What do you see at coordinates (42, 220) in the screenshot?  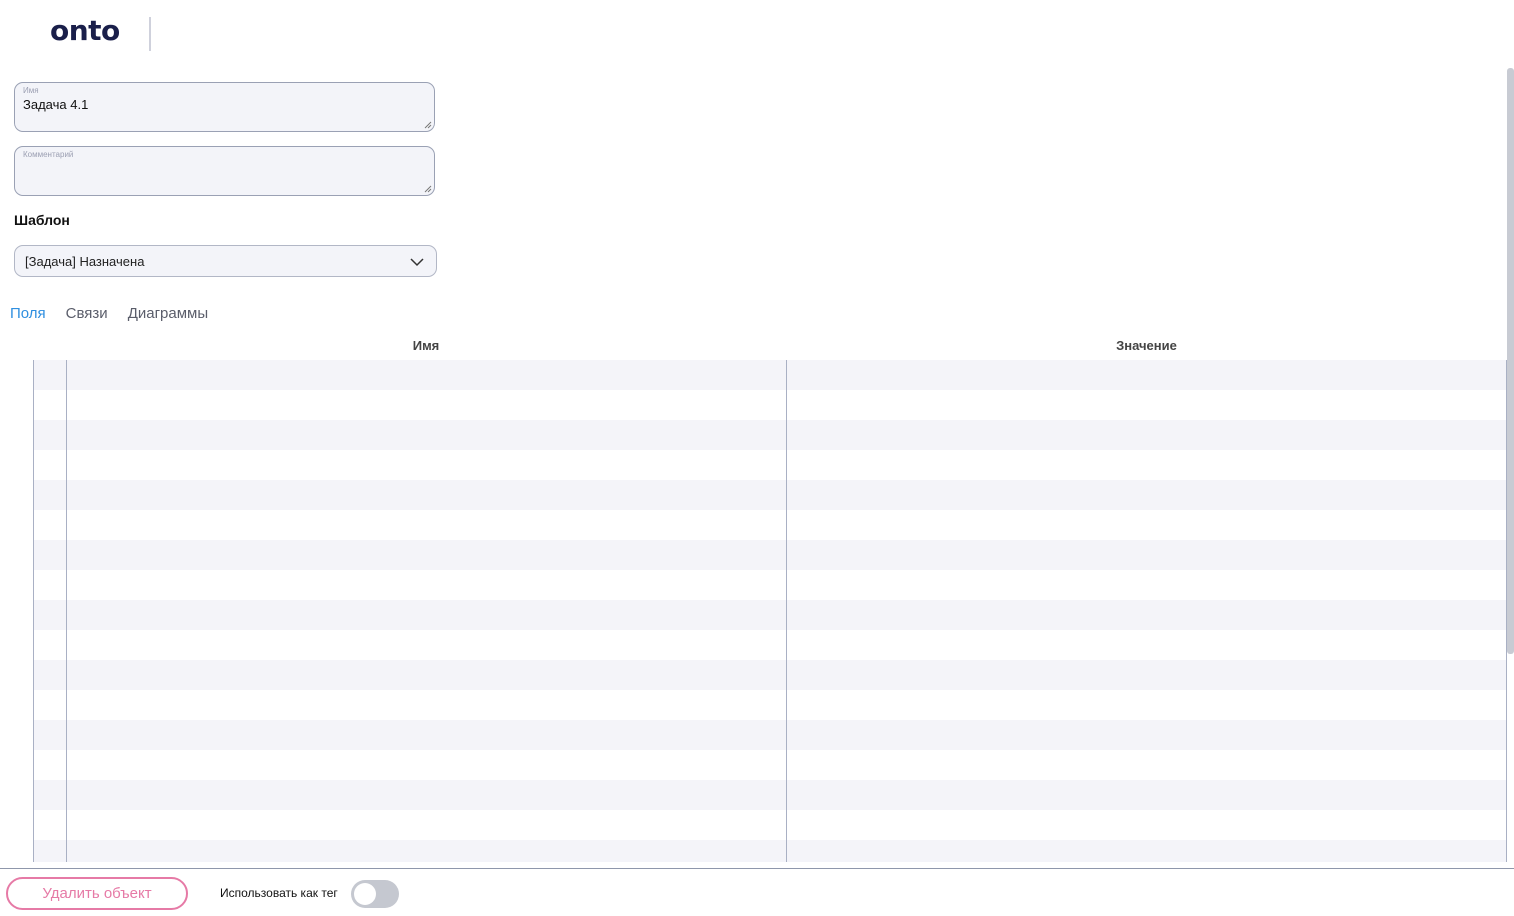 I see `template-label: Шаблон` at bounding box center [42, 220].